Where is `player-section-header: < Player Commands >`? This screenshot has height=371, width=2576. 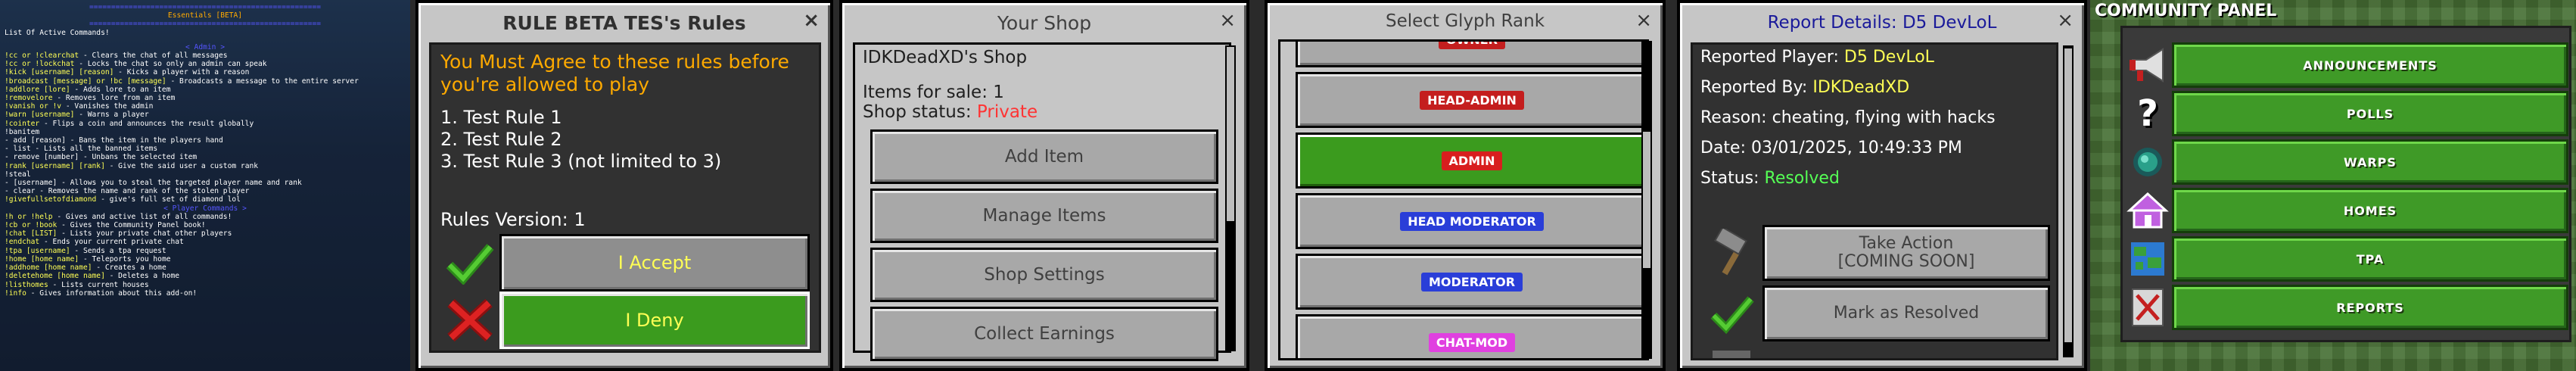
player-section-header: < Player Commands > is located at coordinates (205, 208).